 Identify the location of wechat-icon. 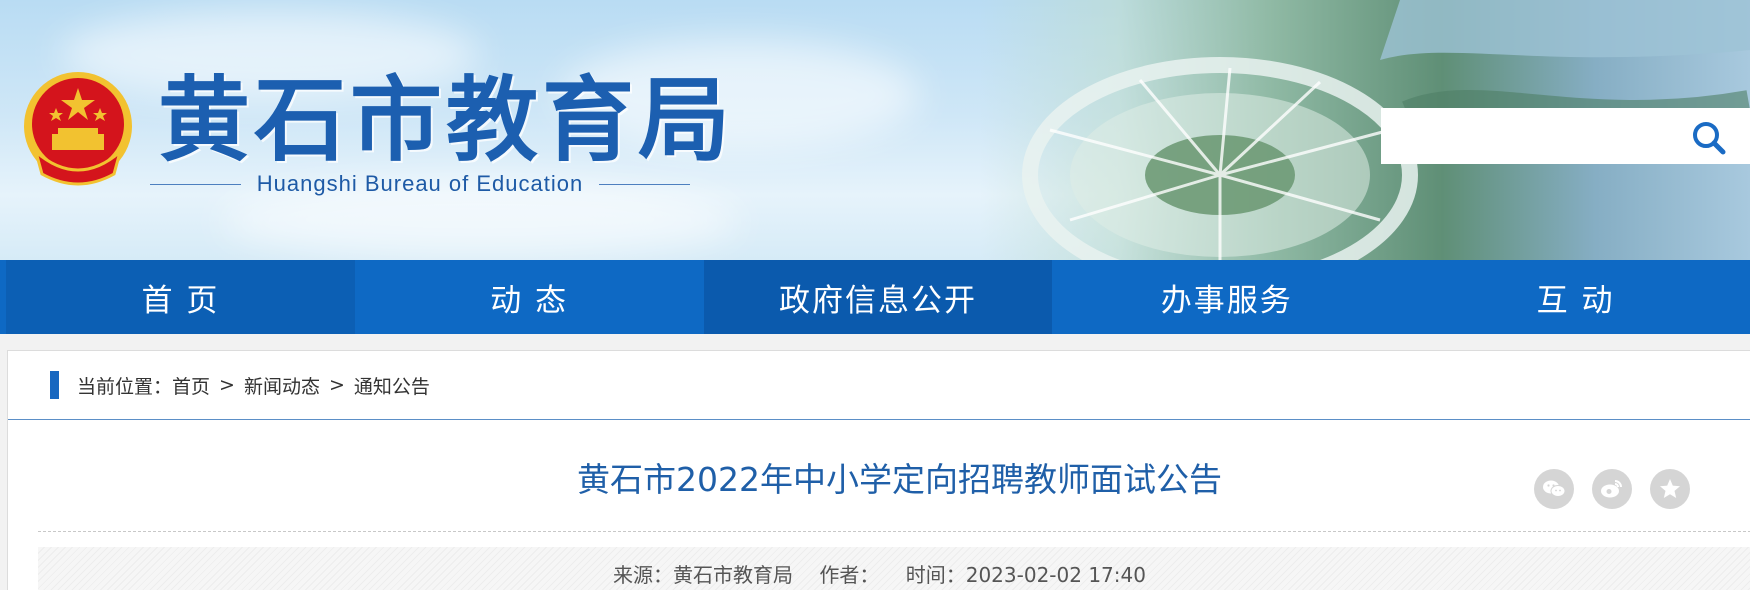
(1554, 488).